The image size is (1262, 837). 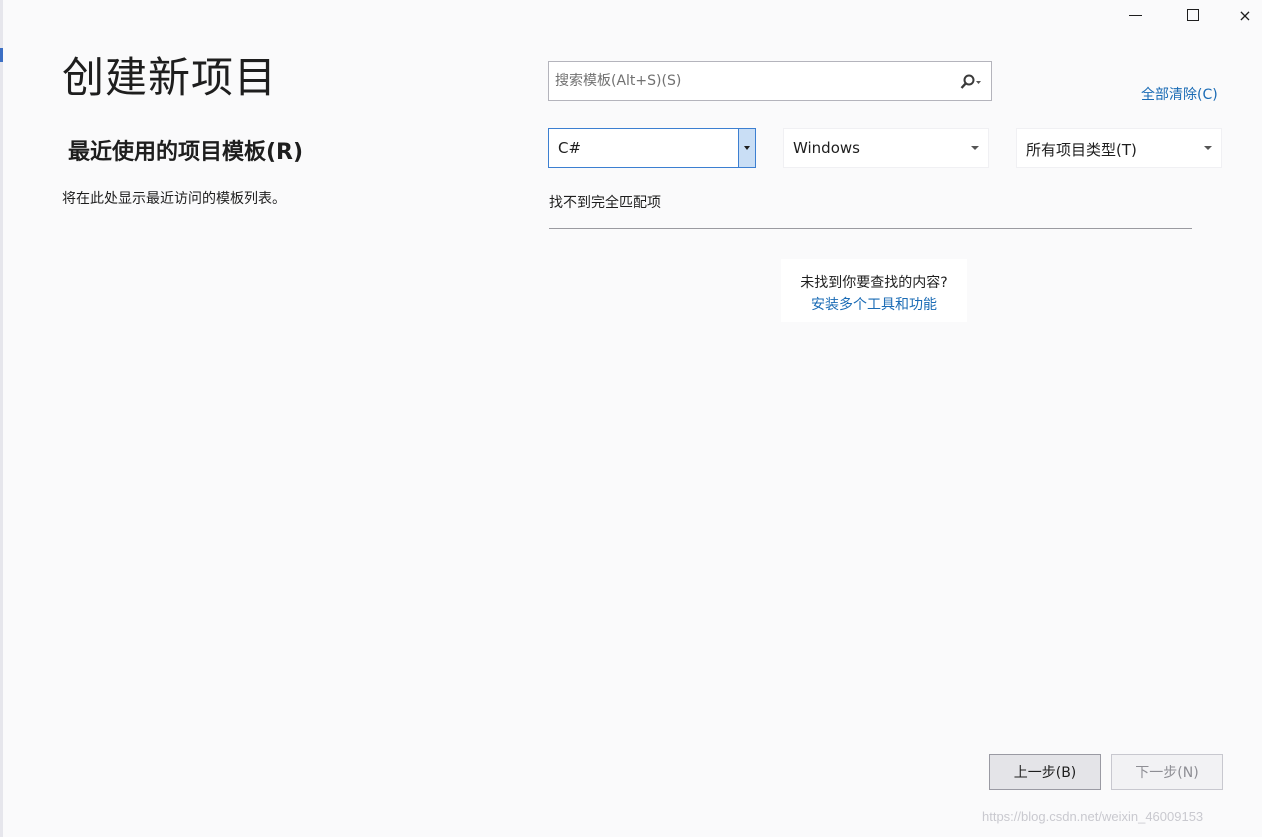 I want to click on not-found-hint-card: 未找到你要查找的内容? 安装多个工具和功能, so click(x=874, y=290).